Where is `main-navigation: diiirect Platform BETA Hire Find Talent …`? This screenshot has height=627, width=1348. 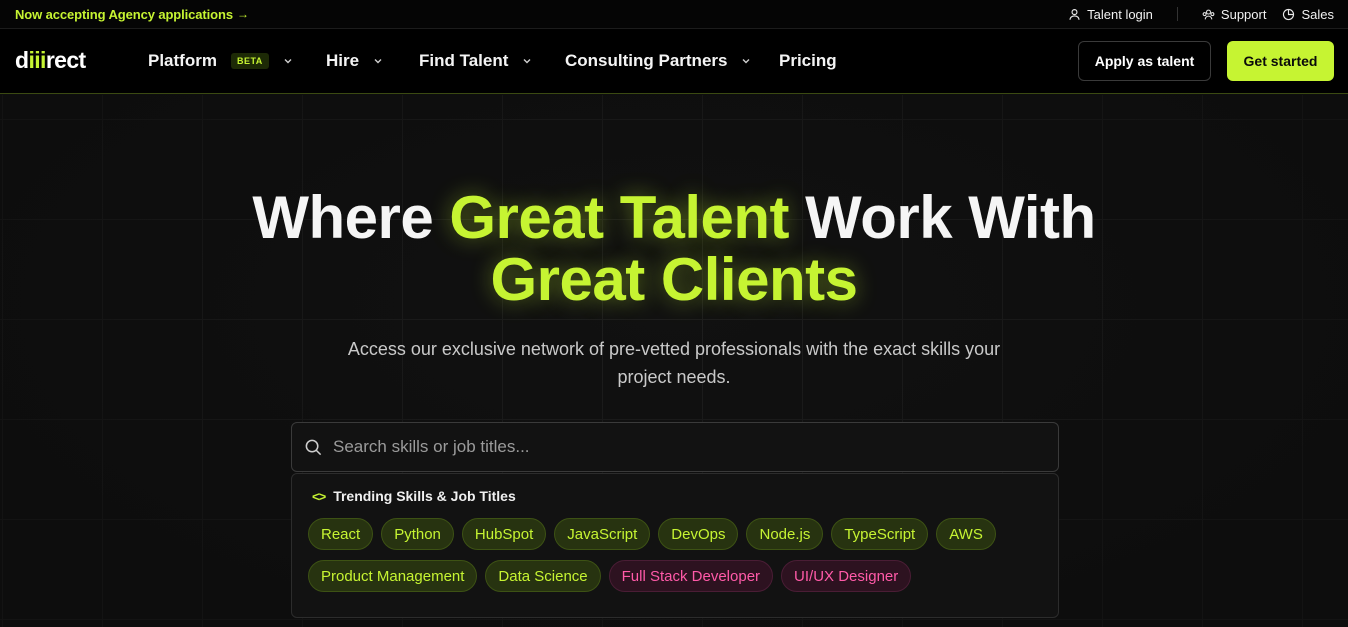
main-navigation: diiirect Platform BETA Hire Find Talent … is located at coordinates (674, 61).